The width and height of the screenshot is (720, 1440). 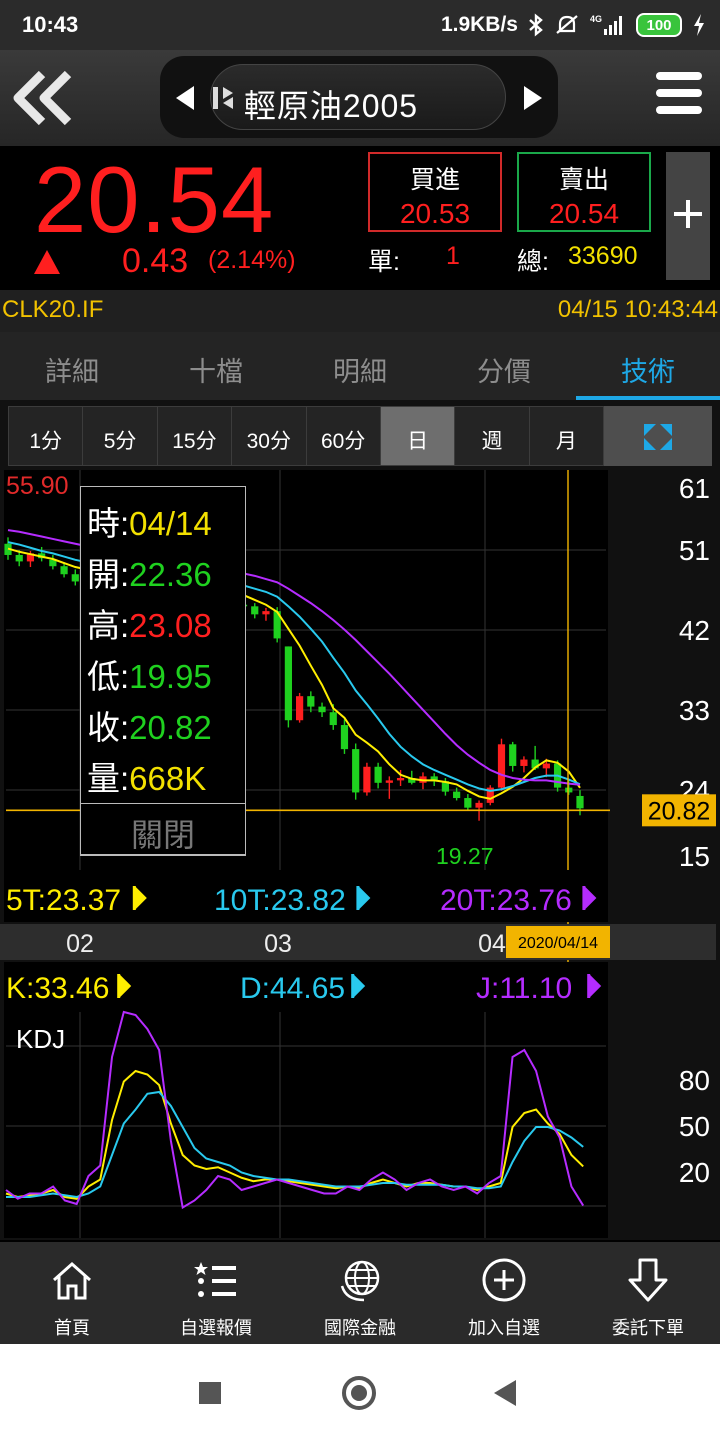 What do you see at coordinates (603, 256) in the screenshot?
I see `total-volume: 33690` at bounding box center [603, 256].